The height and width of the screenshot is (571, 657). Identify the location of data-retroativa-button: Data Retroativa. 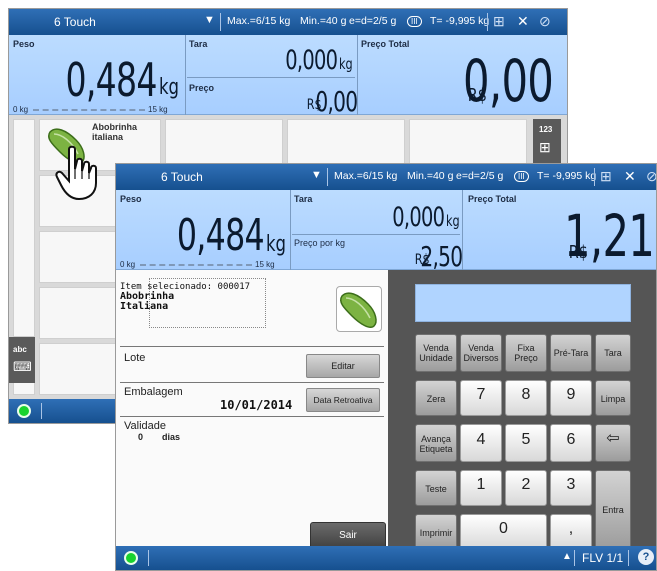
(343, 400).